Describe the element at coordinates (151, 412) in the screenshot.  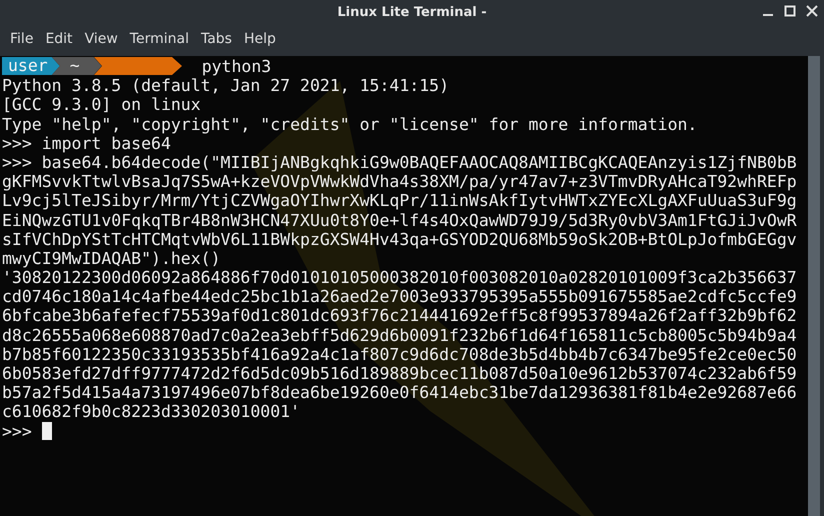
I see `terminal-line: c610682f9b0c8223d330203010001'` at that location.